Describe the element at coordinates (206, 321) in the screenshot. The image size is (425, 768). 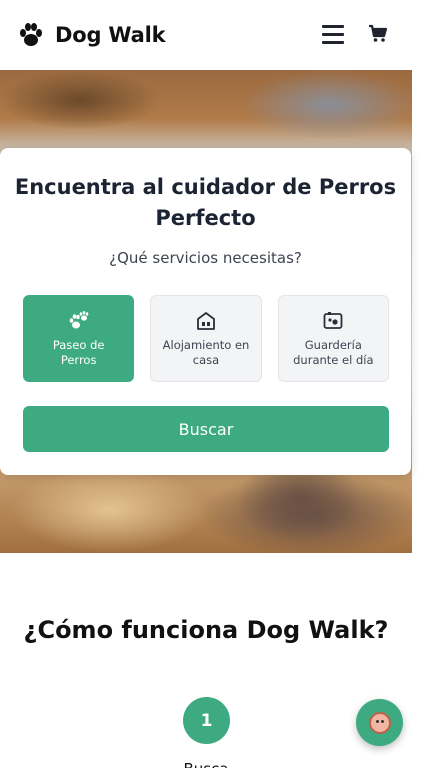
I see `house-icon` at that location.